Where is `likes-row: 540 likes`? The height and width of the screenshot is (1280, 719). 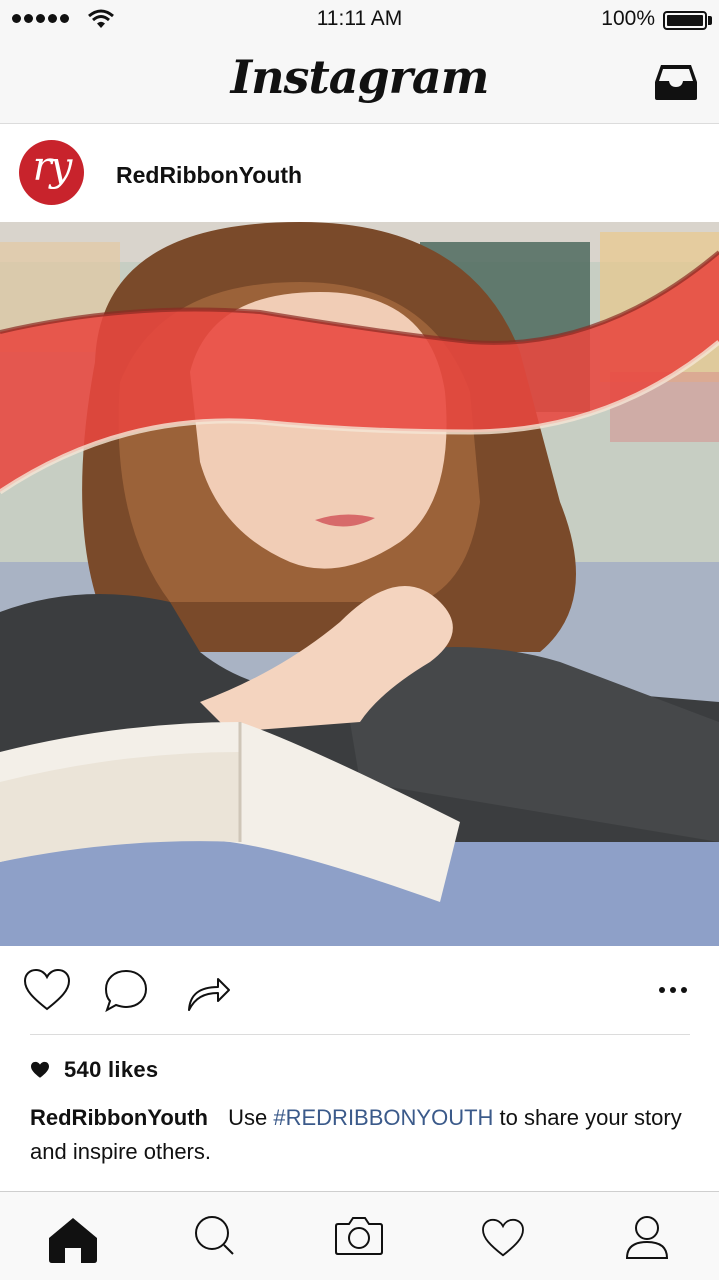 likes-row: 540 likes is located at coordinates (94, 1070).